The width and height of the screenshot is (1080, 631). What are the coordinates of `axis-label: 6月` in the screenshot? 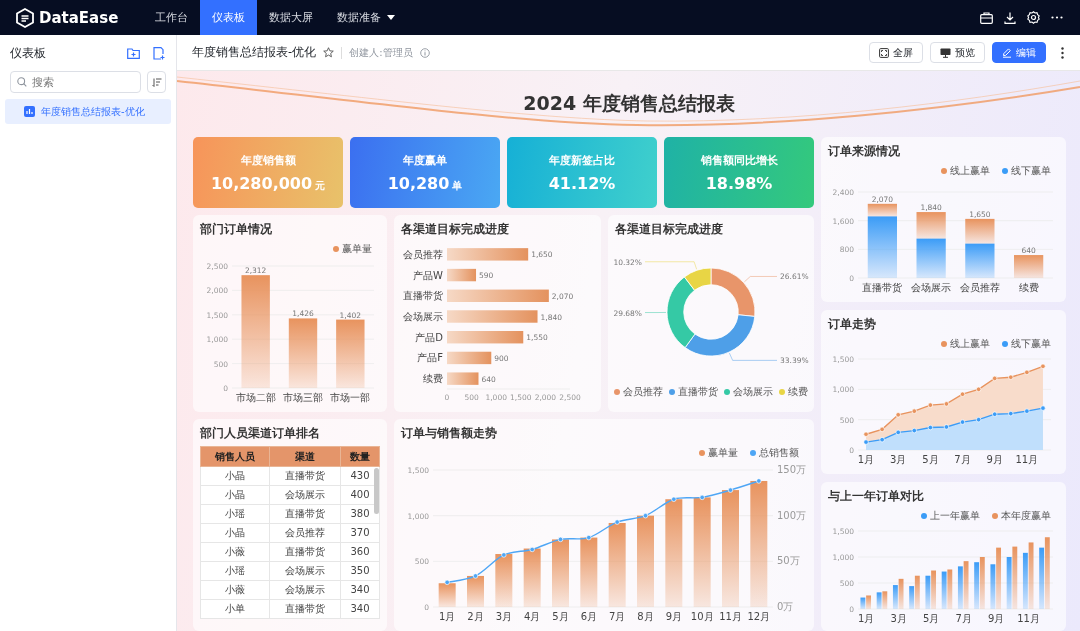 It's located at (588, 616).